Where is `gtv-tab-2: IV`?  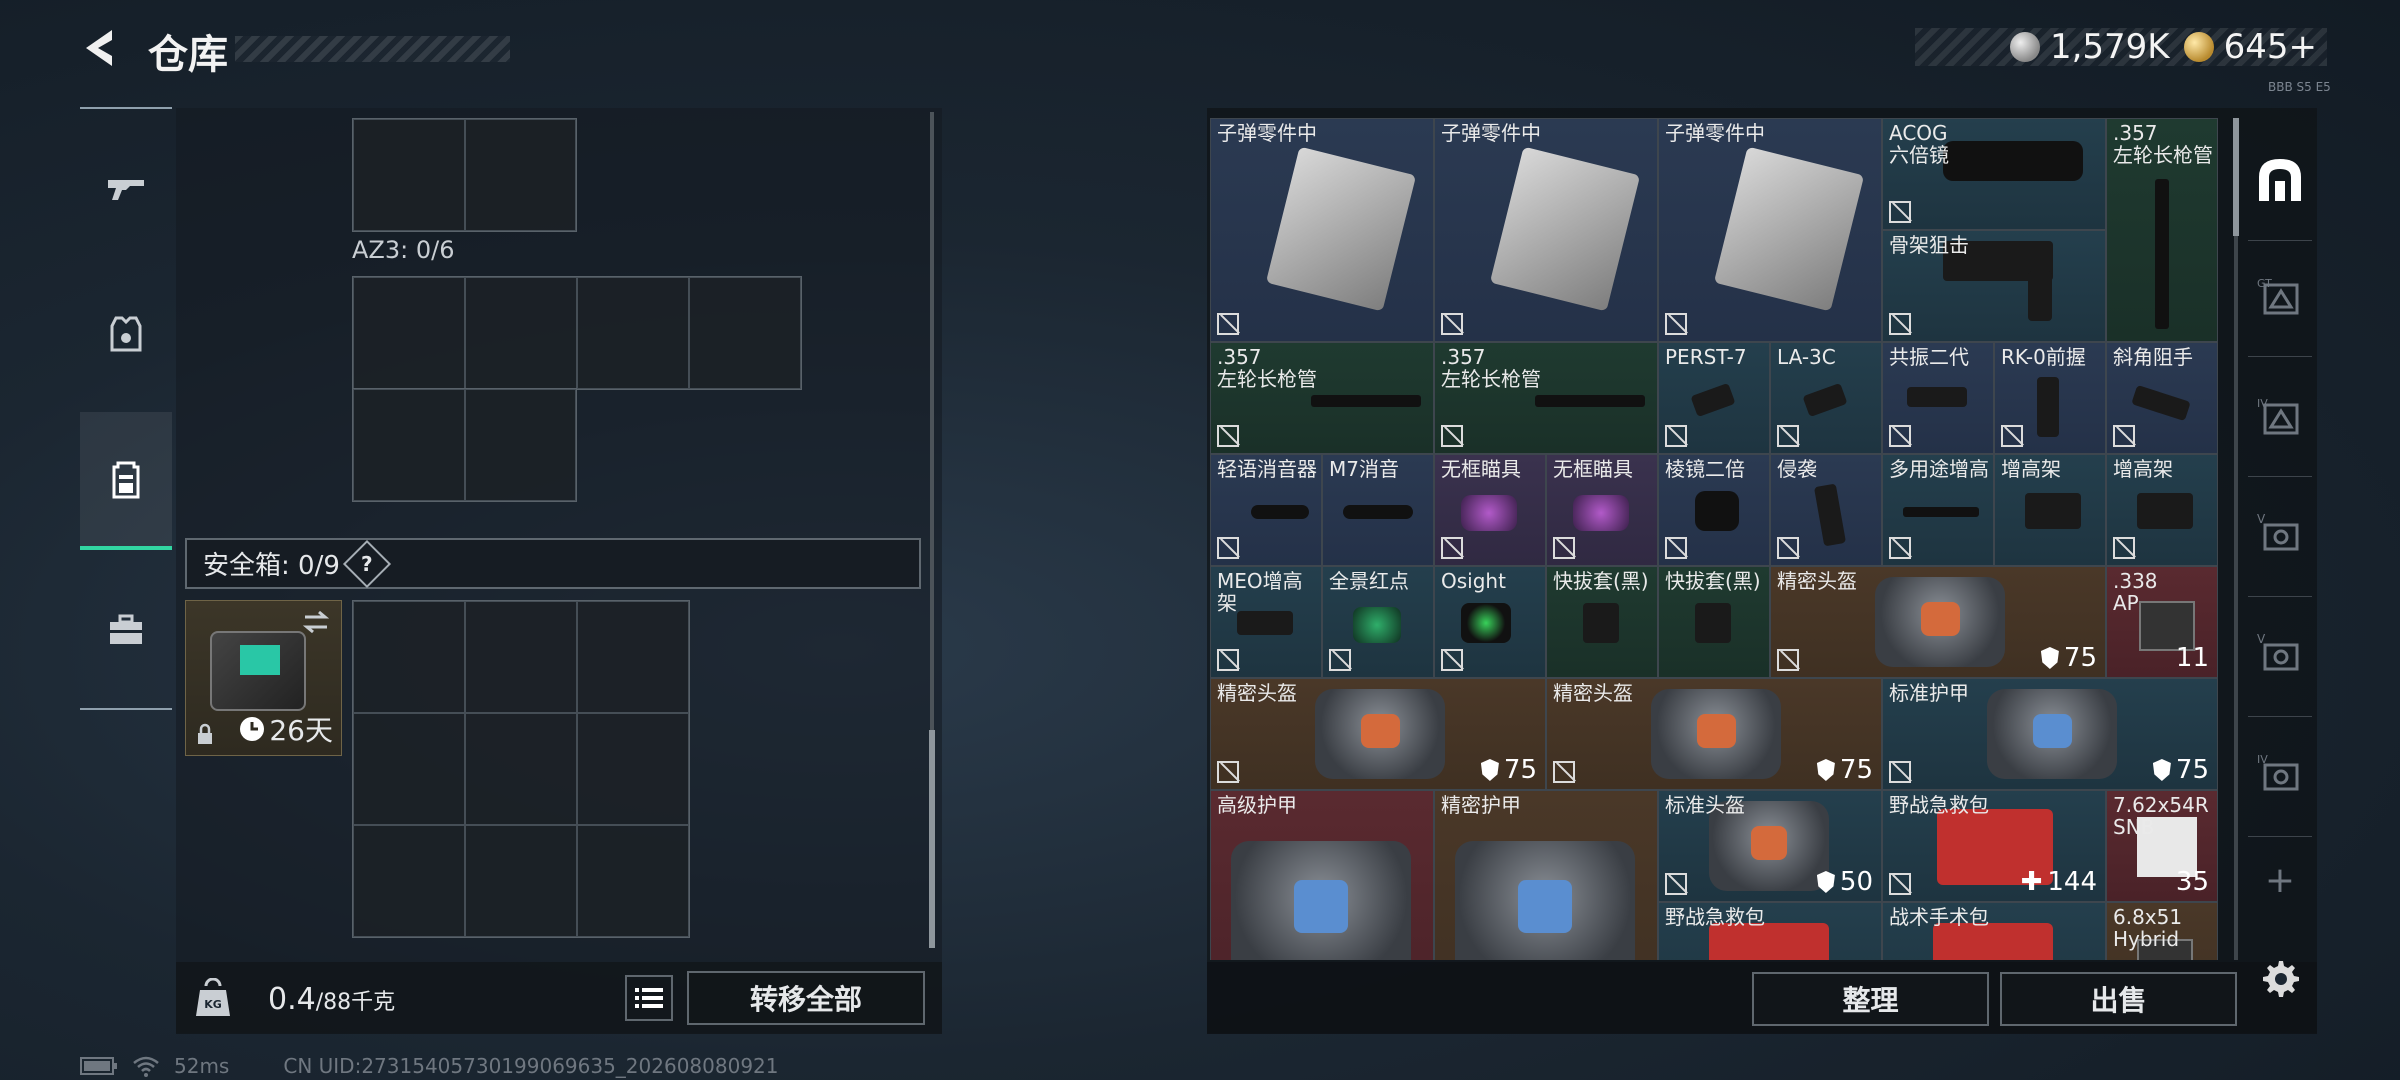
gtv-tab-2: IV is located at coordinates (2280, 418).